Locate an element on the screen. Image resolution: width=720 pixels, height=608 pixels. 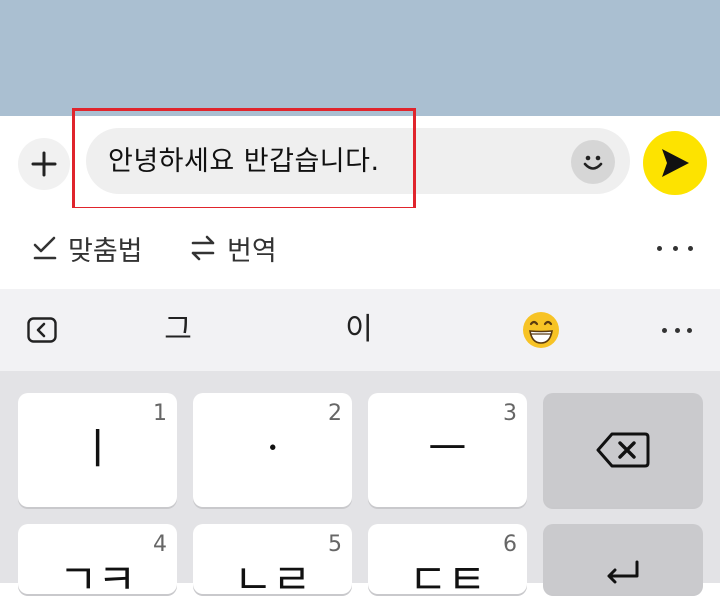
smiley-icon is located at coordinates (593, 162).